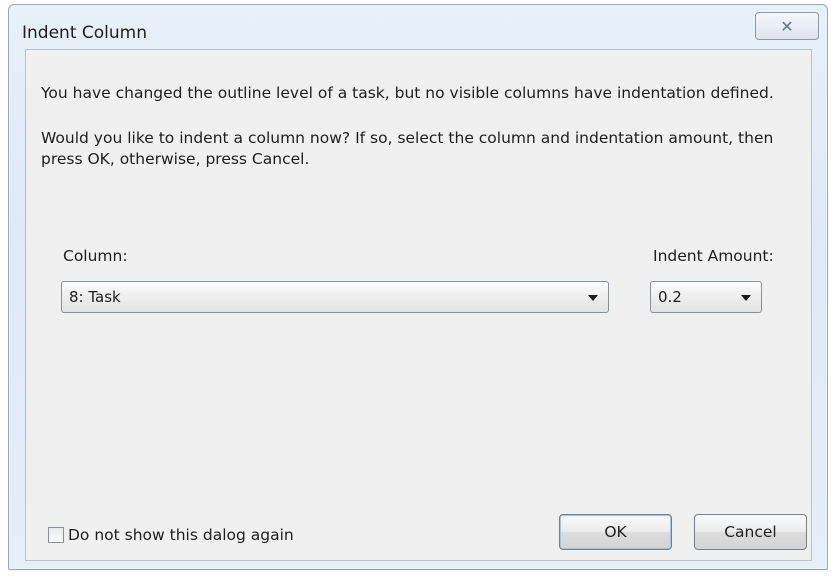 The height and width of the screenshot is (576, 833). I want to click on ok-button: OK, so click(615, 532).